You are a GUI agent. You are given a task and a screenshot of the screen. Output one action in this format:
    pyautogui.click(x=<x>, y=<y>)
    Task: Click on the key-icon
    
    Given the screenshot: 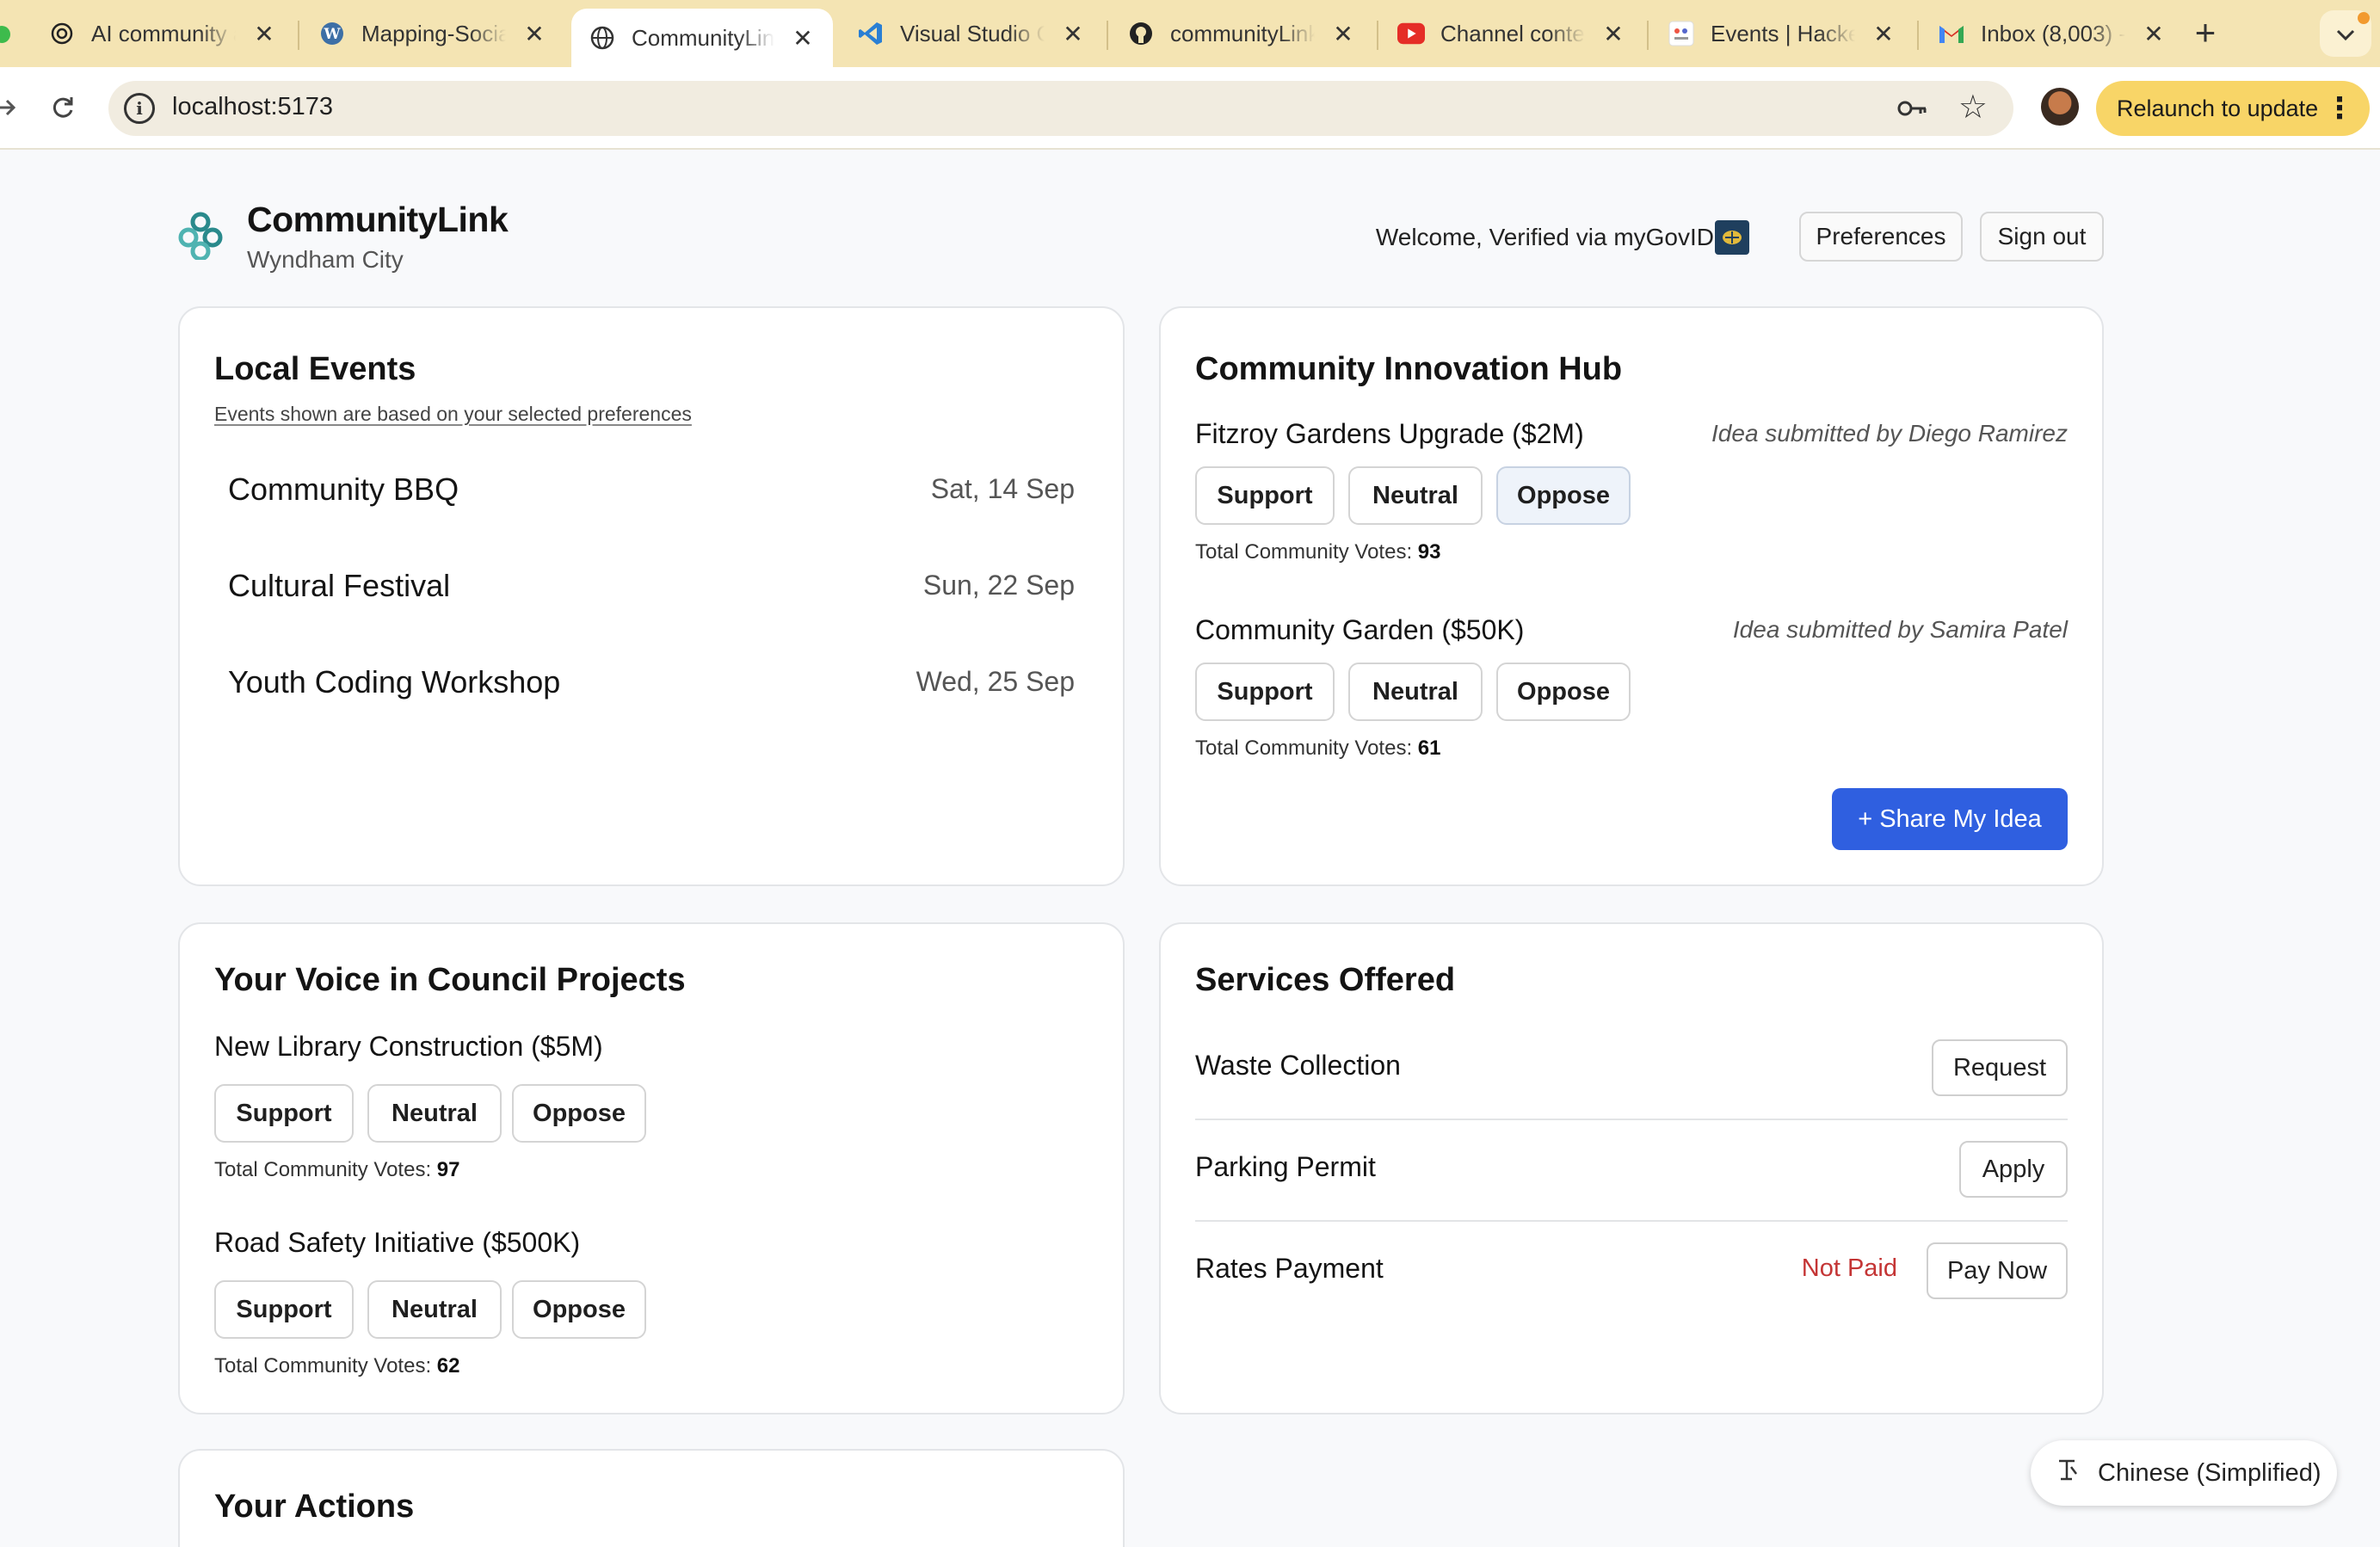 What is the action you would take?
    pyautogui.click(x=1911, y=109)
    